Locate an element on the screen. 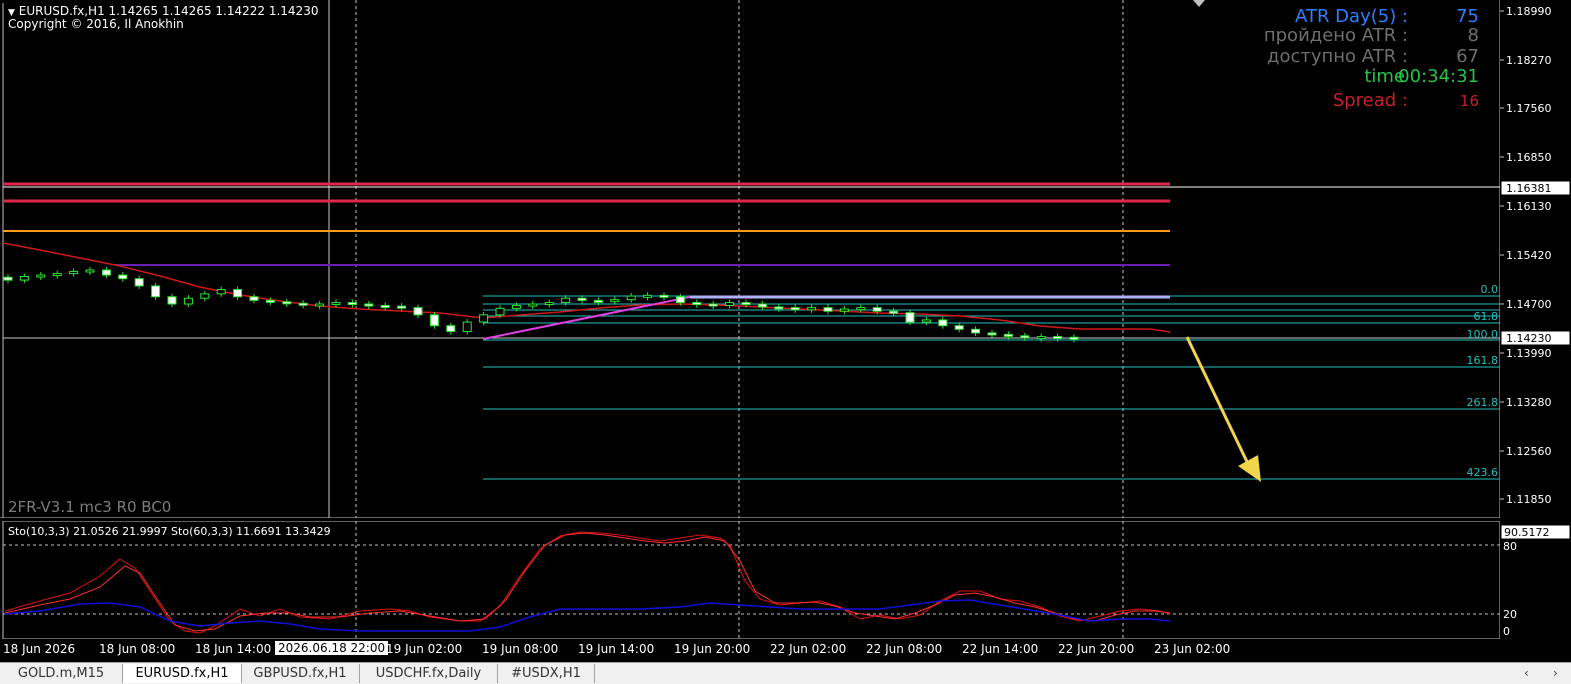  osc-scale-top: 90.5172 is located at coordinates (1527, 532).